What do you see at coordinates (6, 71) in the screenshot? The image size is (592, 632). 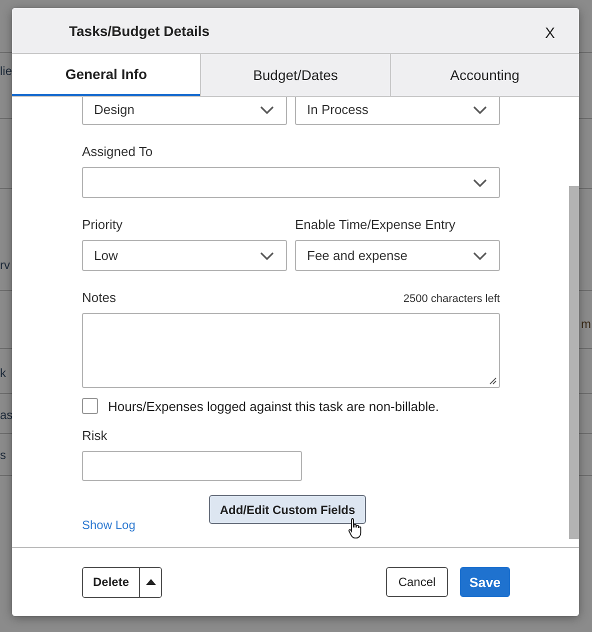 I see `background-text: lie` at bounding box center [6, 71].